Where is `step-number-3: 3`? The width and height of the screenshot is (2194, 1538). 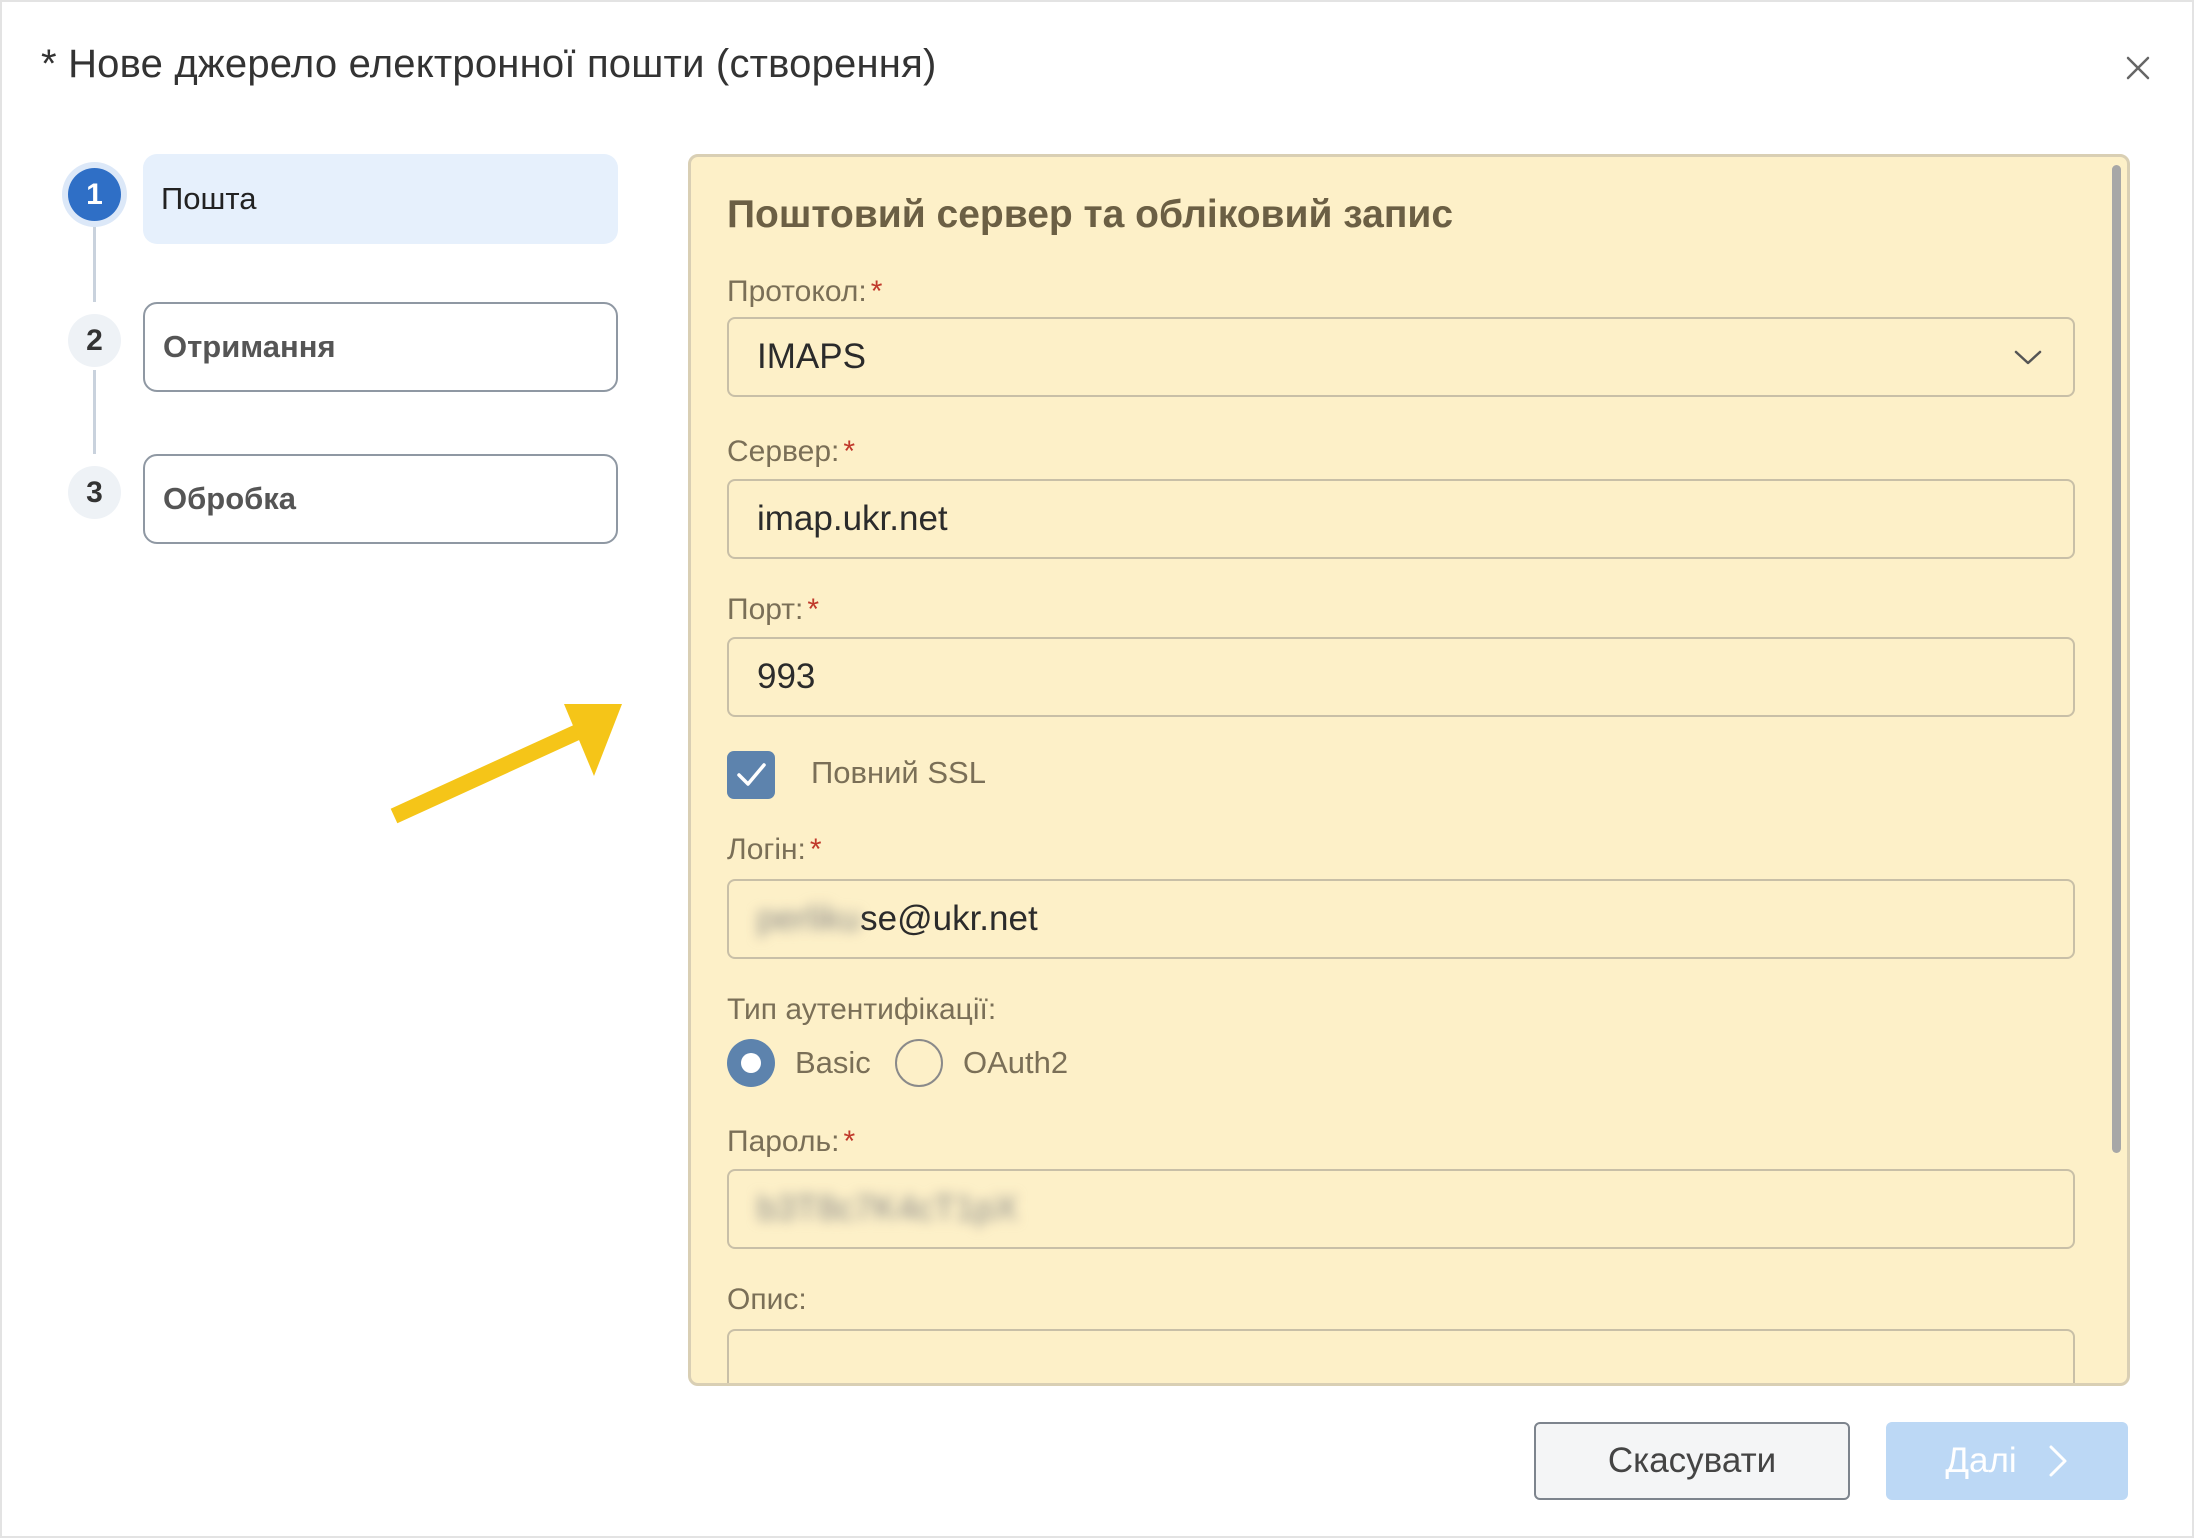 step-number-3: 3 is located at coordinates (94, 492).